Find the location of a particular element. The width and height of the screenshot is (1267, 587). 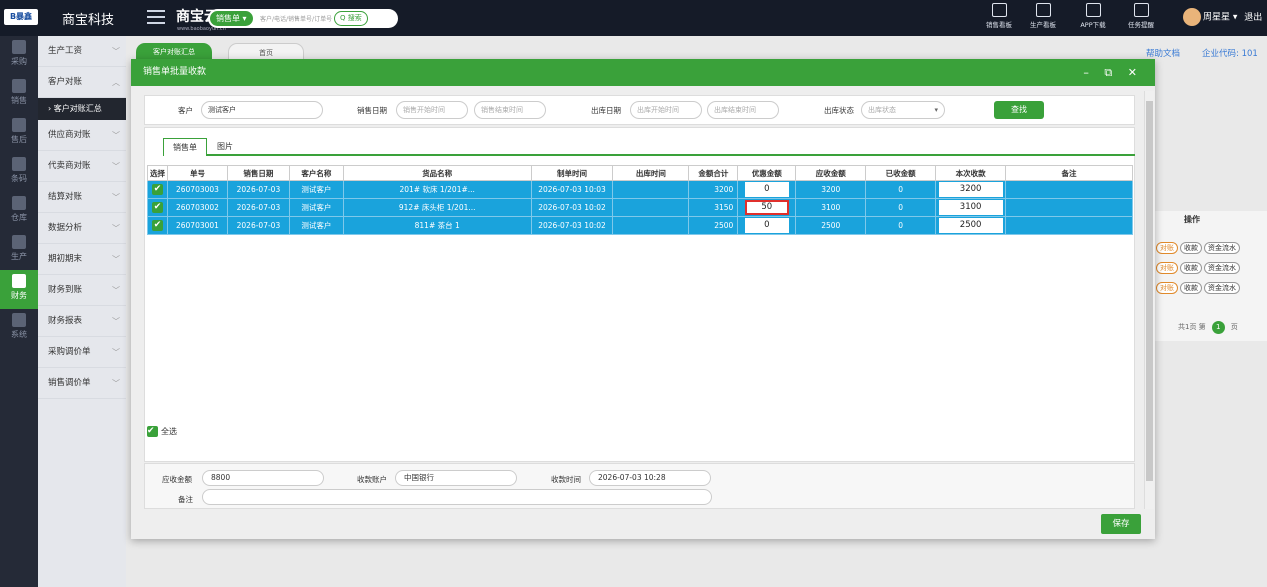

rail-item-aftersales: 售后 is located at coordinates (19, 133).